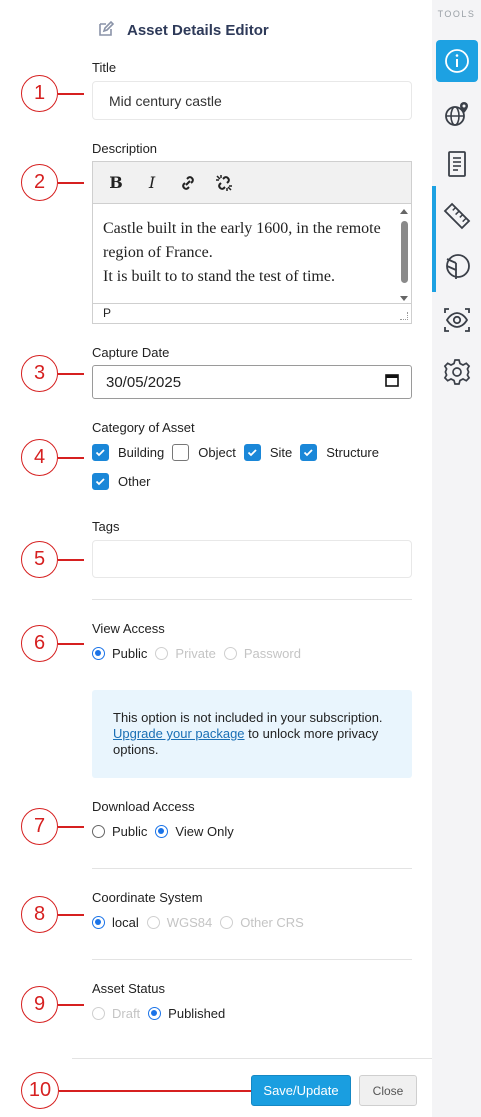 The image size is (481, 1117). Describe the element at coordinates (106, 526) in the screenshot. I see `tags-label: Tags` at that location.